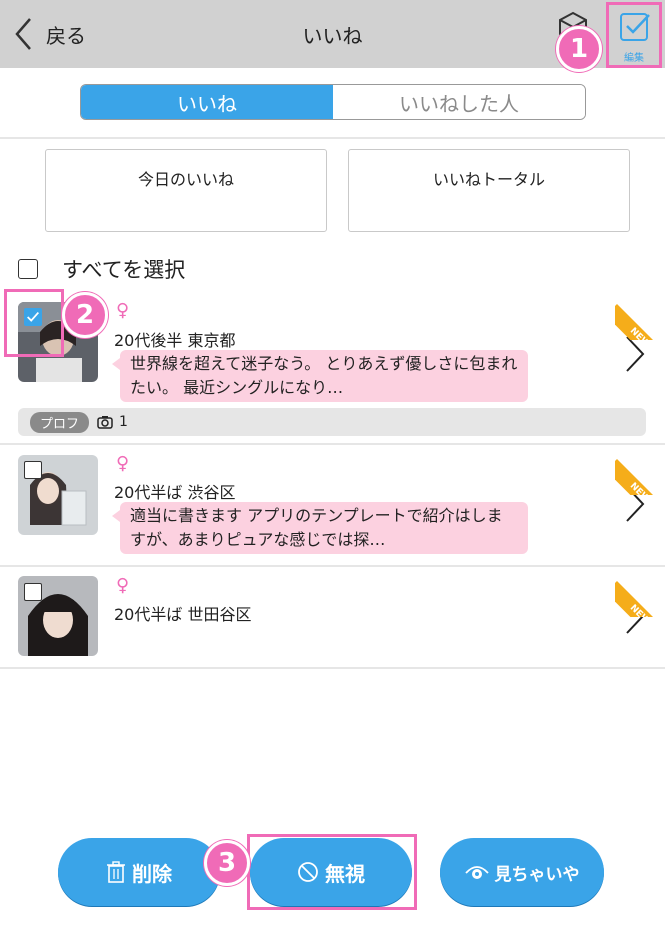 Image resolution: width=665 pixels, height=927 pixels. Describe the element at coordinates (85, 315) in the screenshot. I see `step-badge-2: 2` at that location.